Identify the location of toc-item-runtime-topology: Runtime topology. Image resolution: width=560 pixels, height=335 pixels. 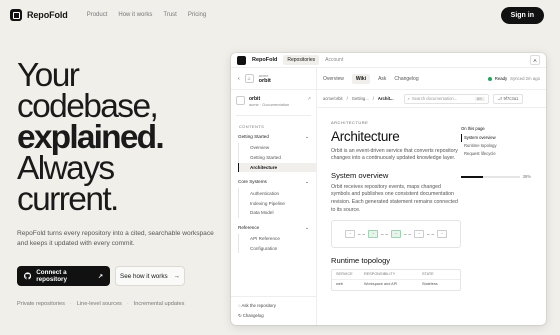
(496, 146).